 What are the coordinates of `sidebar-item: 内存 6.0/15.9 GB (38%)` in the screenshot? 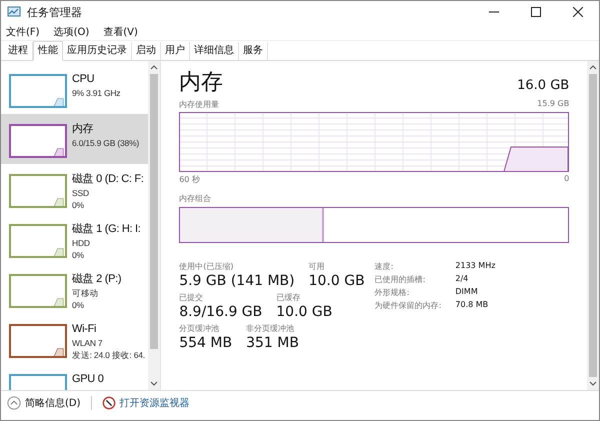 It's located at (74, 139).